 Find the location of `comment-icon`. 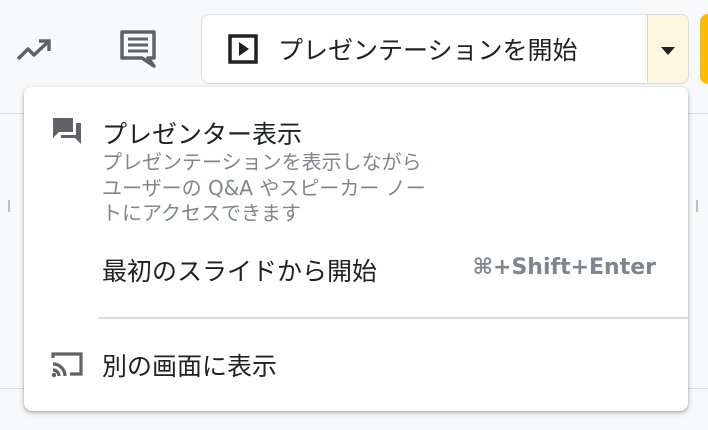

comment-icon is located at coordinates (138, 48).